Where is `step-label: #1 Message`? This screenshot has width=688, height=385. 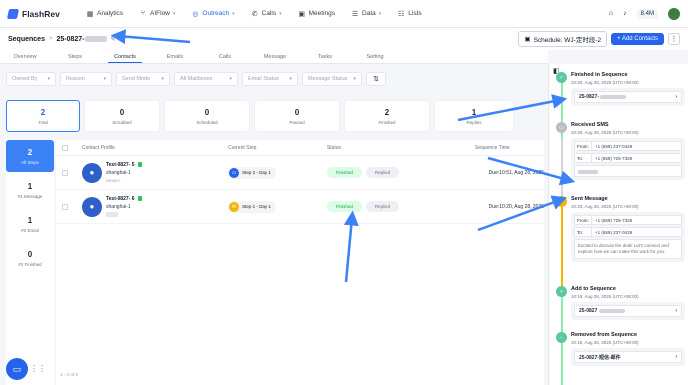
step-label: #1 Message is located at coordinates (30, 196).